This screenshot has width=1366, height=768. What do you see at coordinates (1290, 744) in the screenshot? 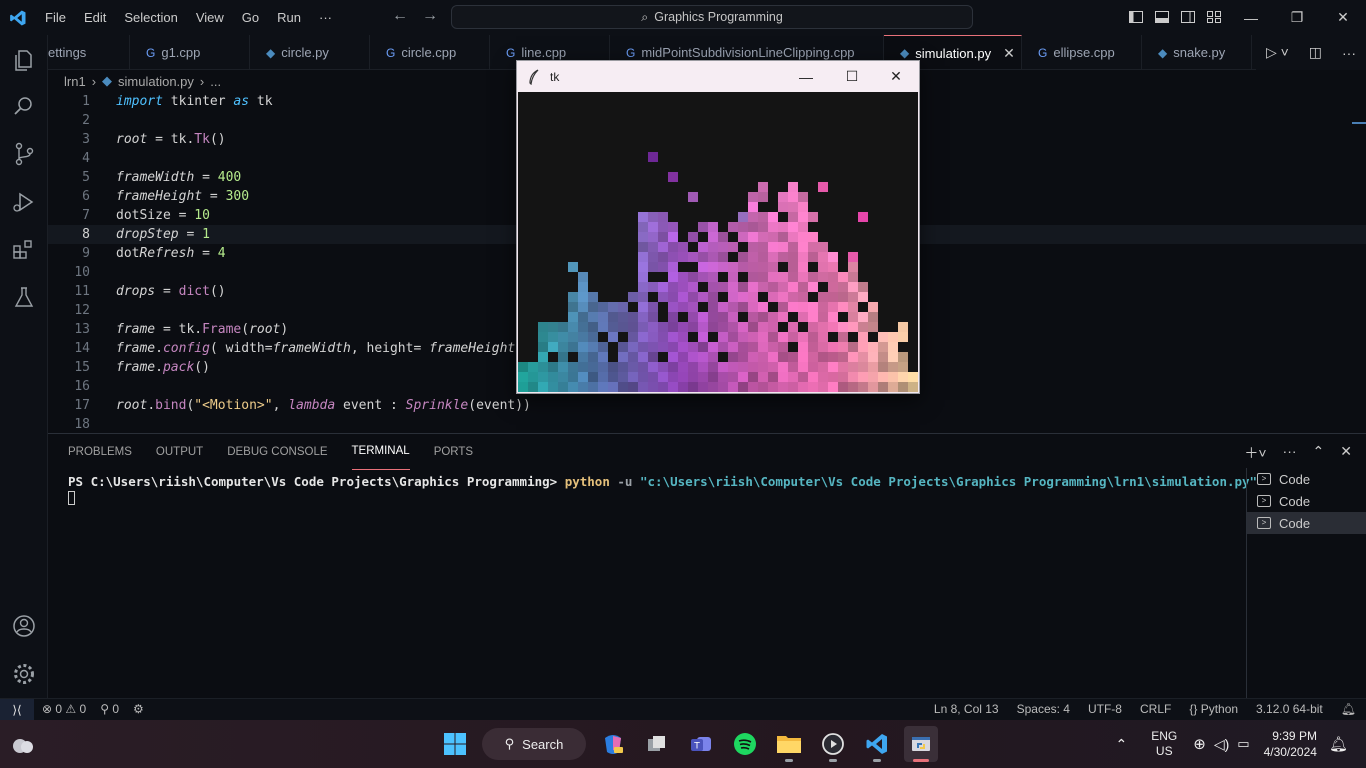
I see `clock: 9:39 PM 4/30/2024` at bounding box center [1290, 744].